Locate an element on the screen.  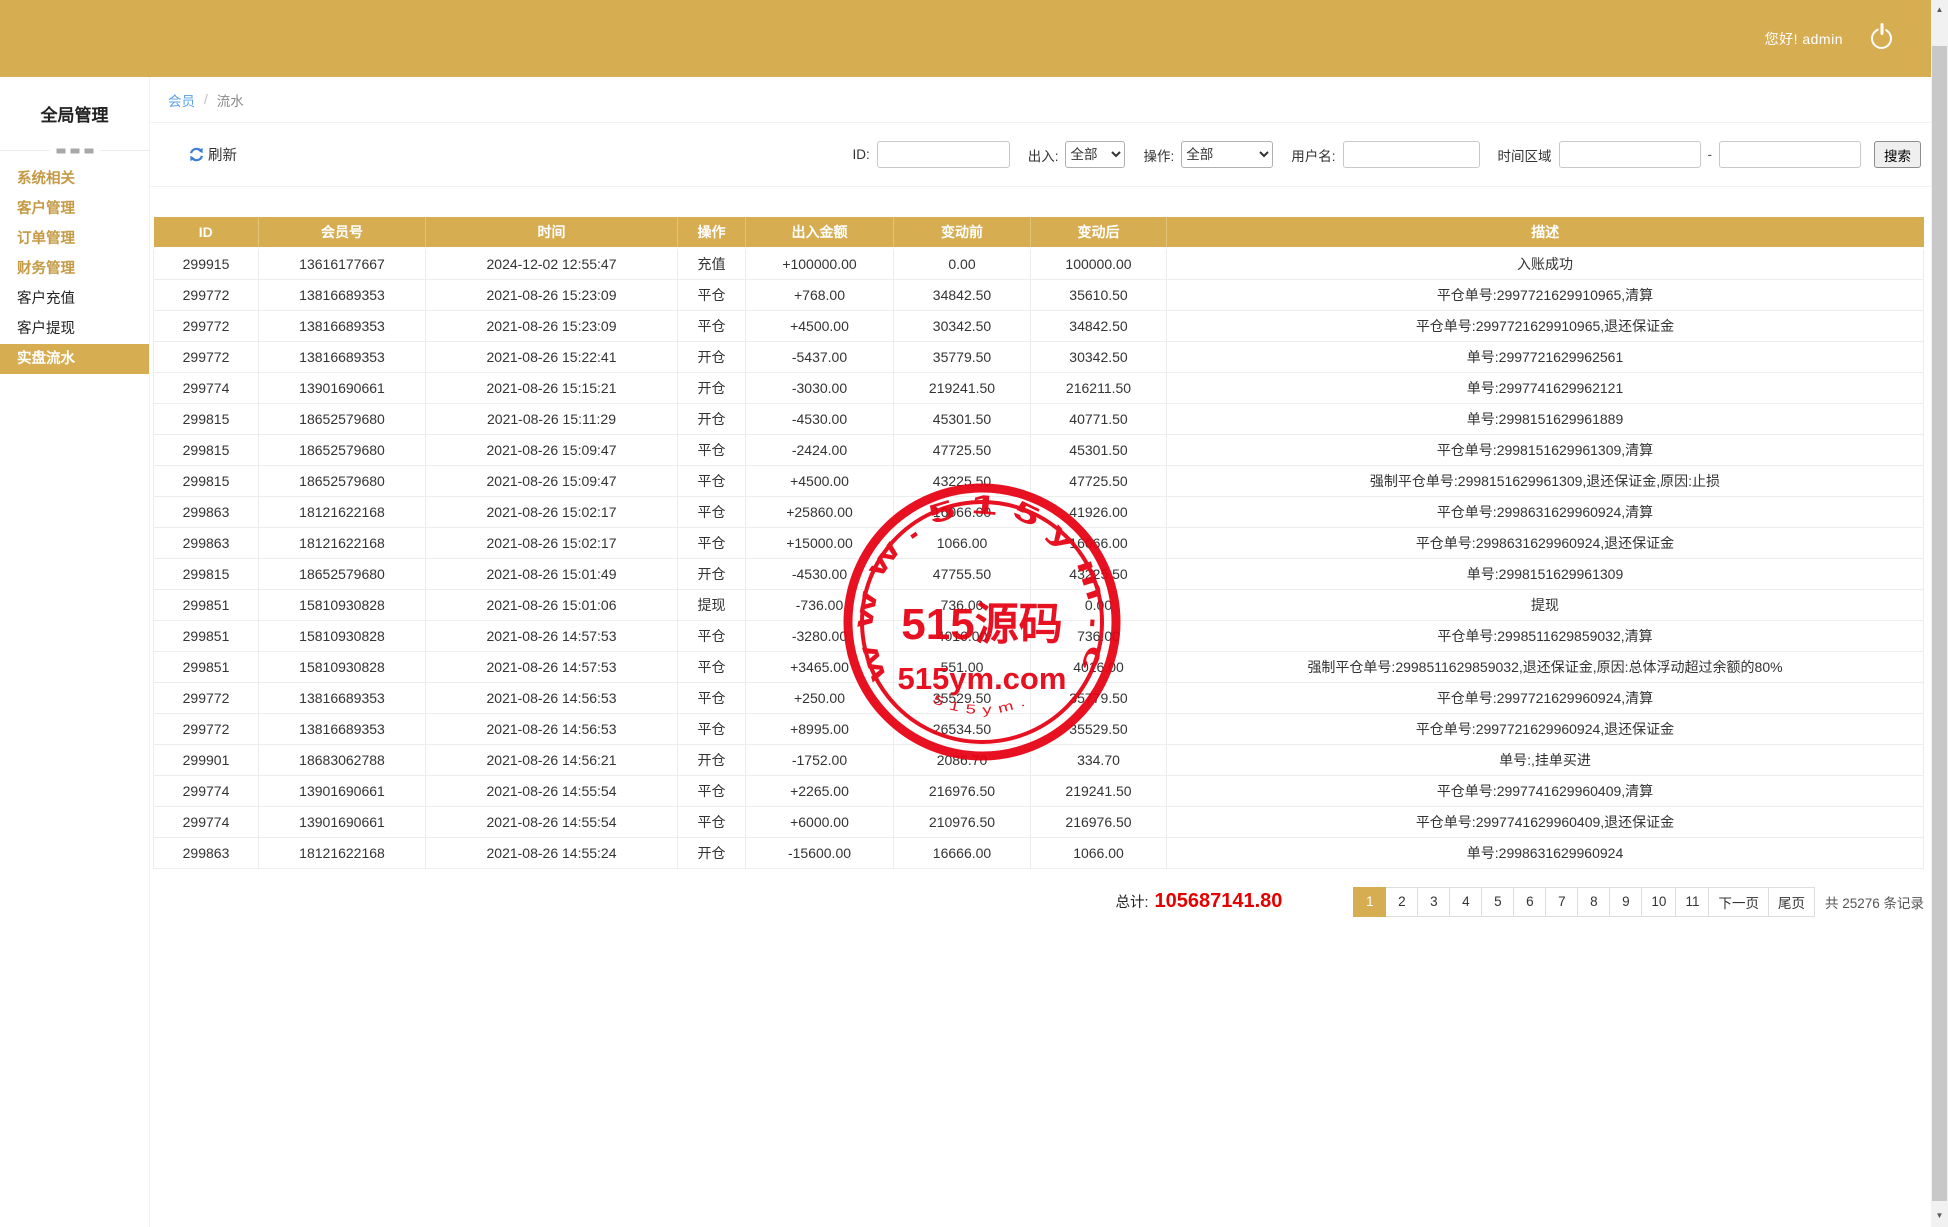
toolbar: 刷新 ID: 出入: 全部 操作: 全部 用户名: 时间区域 - 搜索 is located at coordinates (1040, 155).